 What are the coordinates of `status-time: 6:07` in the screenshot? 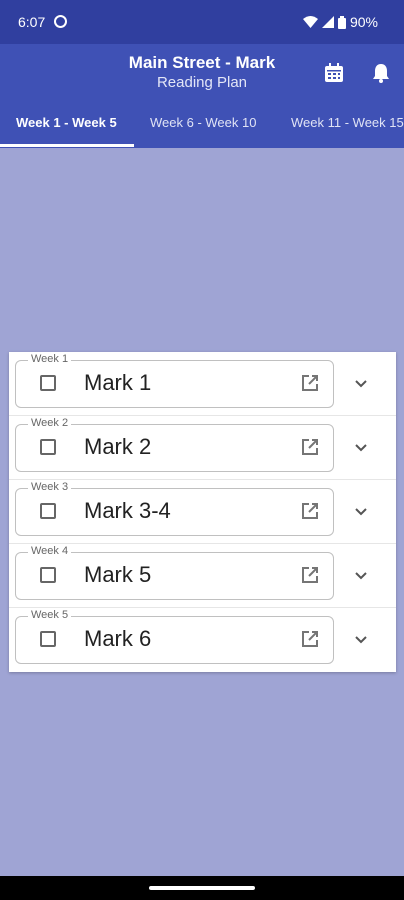 It's located at (32, 22).